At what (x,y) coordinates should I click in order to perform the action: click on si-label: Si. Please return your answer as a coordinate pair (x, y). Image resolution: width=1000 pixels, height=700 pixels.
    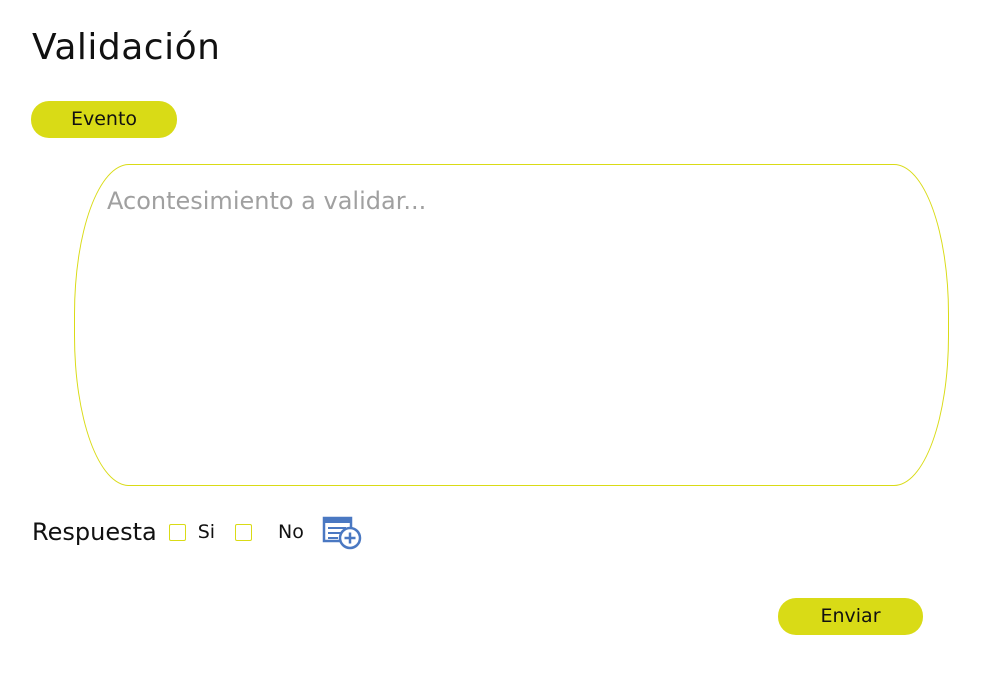
    Looking at the image, I should click on (206, 532).